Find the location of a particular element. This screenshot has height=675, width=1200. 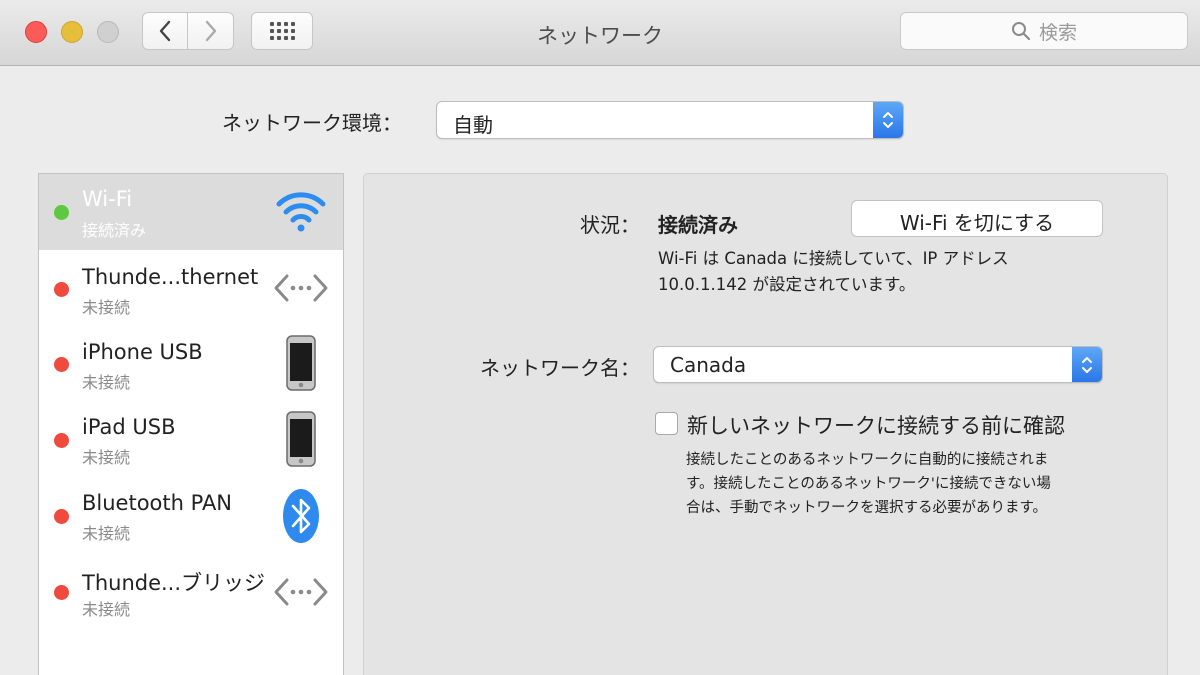

minimize-window-button is located at coordinates (72, 32).